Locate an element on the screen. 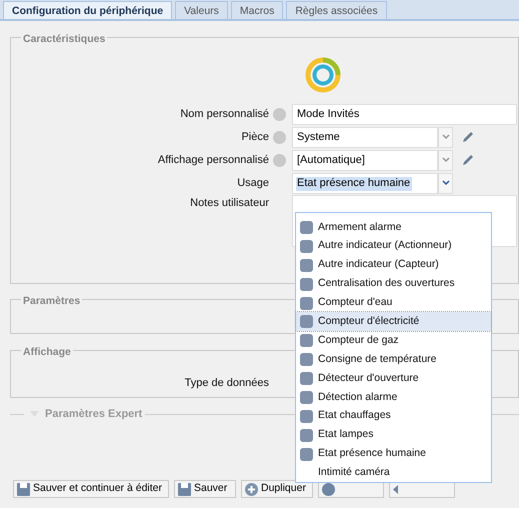  dropdown-item: Détection alarme is located at coordinates (393, 397).